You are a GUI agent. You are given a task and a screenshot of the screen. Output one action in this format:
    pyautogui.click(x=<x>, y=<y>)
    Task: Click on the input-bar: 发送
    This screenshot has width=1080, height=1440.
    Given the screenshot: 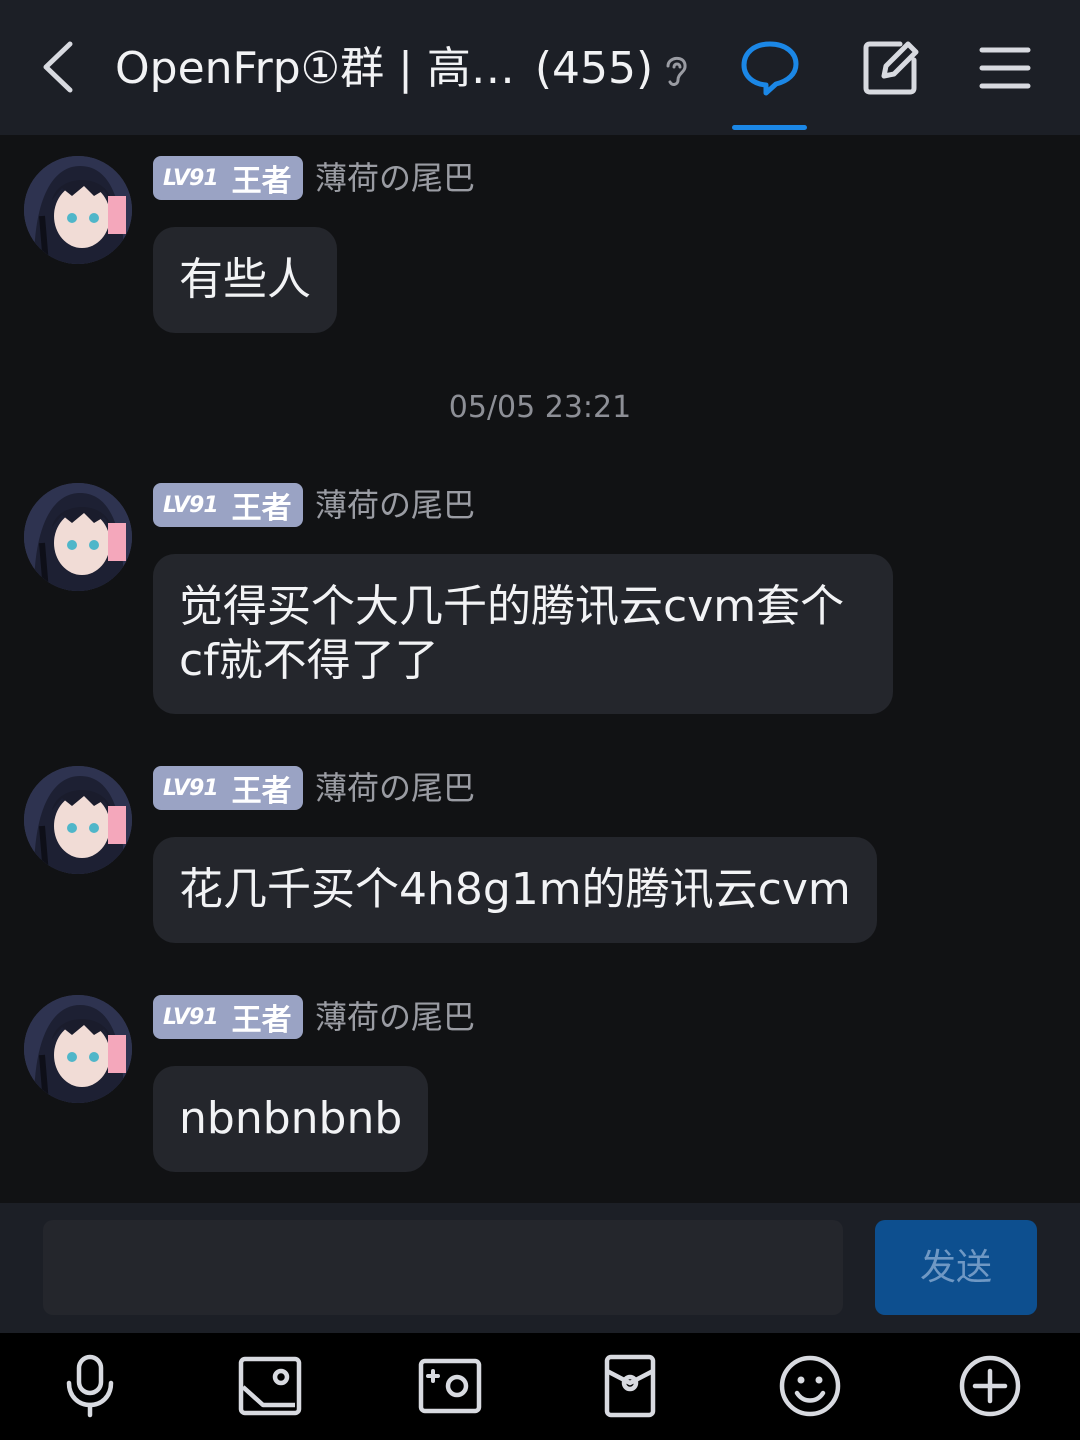 What is the action you would take?
    pyautogui.click(x=540, y=1268)
    